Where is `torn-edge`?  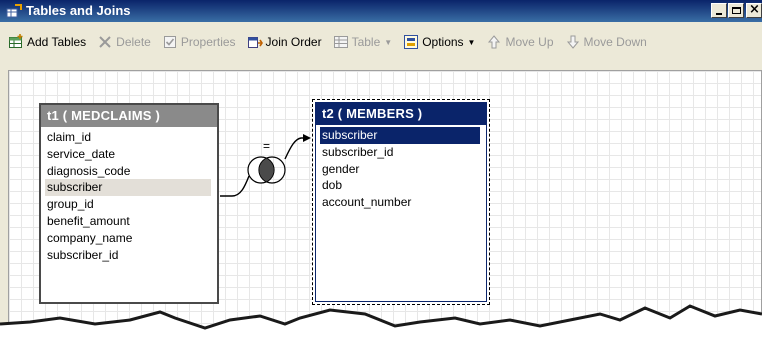 torn-edge is located at coordinates (381, 329).